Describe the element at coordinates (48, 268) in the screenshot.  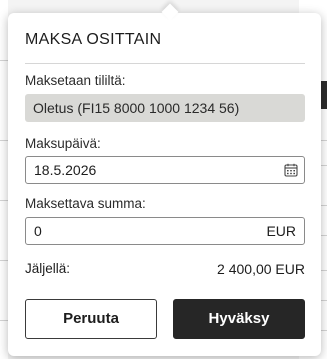
I see `remaining-label: Jäljellä:` at that location.